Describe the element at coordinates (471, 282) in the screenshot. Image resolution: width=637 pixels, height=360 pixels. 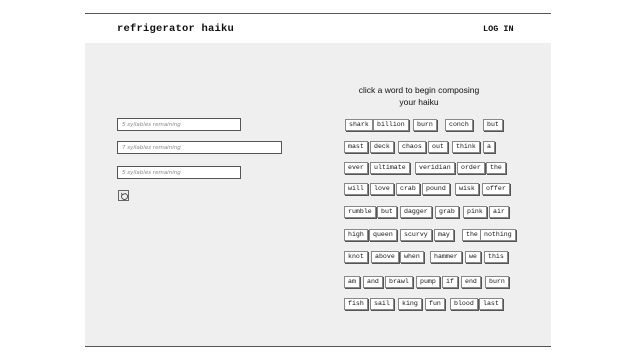
I see `word-magnet: end` at that location.